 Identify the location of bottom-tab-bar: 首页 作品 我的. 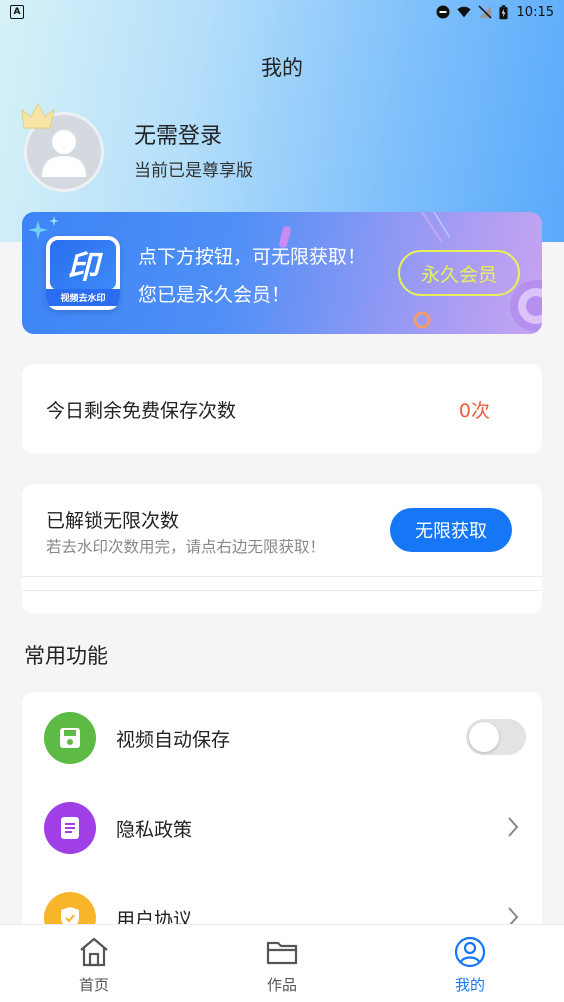
(282, 963).